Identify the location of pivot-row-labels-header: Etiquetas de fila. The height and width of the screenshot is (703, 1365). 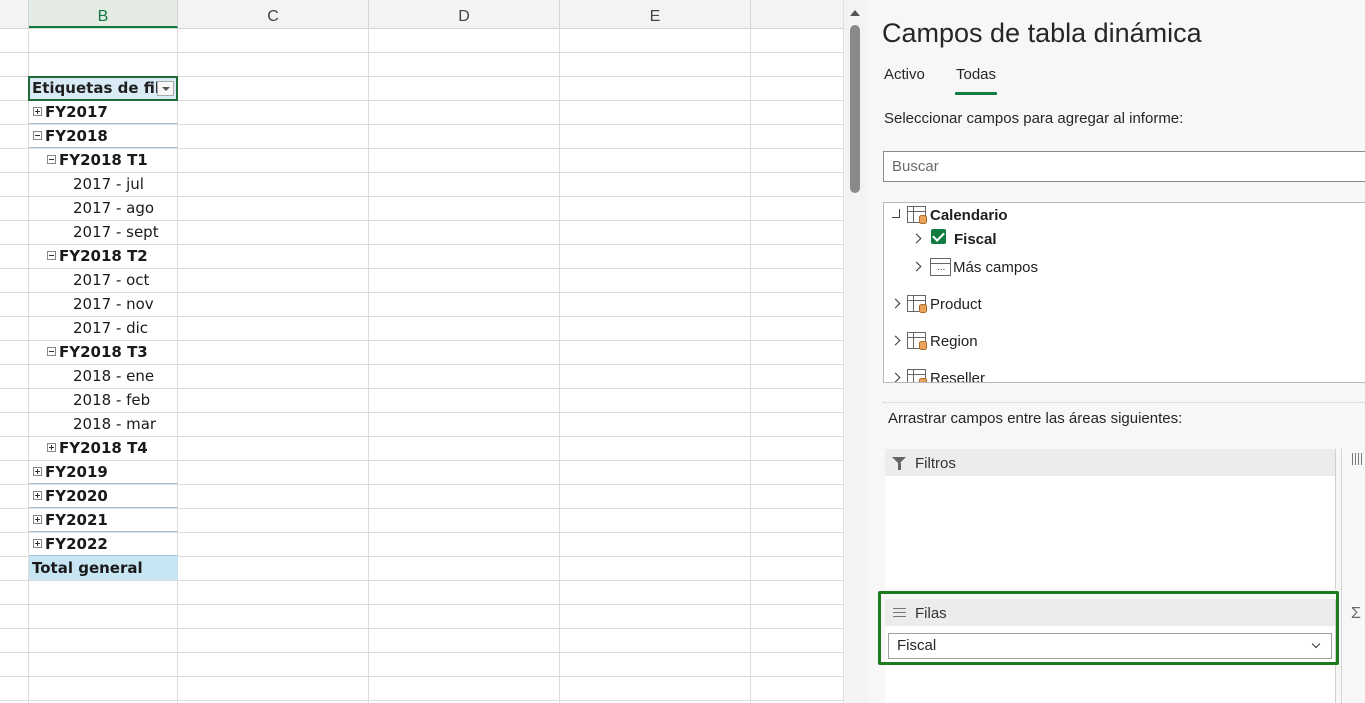
(103, 88).